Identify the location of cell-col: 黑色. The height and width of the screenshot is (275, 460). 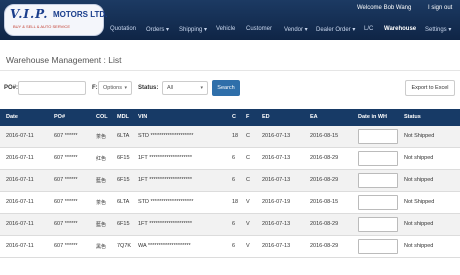
(101, 247).